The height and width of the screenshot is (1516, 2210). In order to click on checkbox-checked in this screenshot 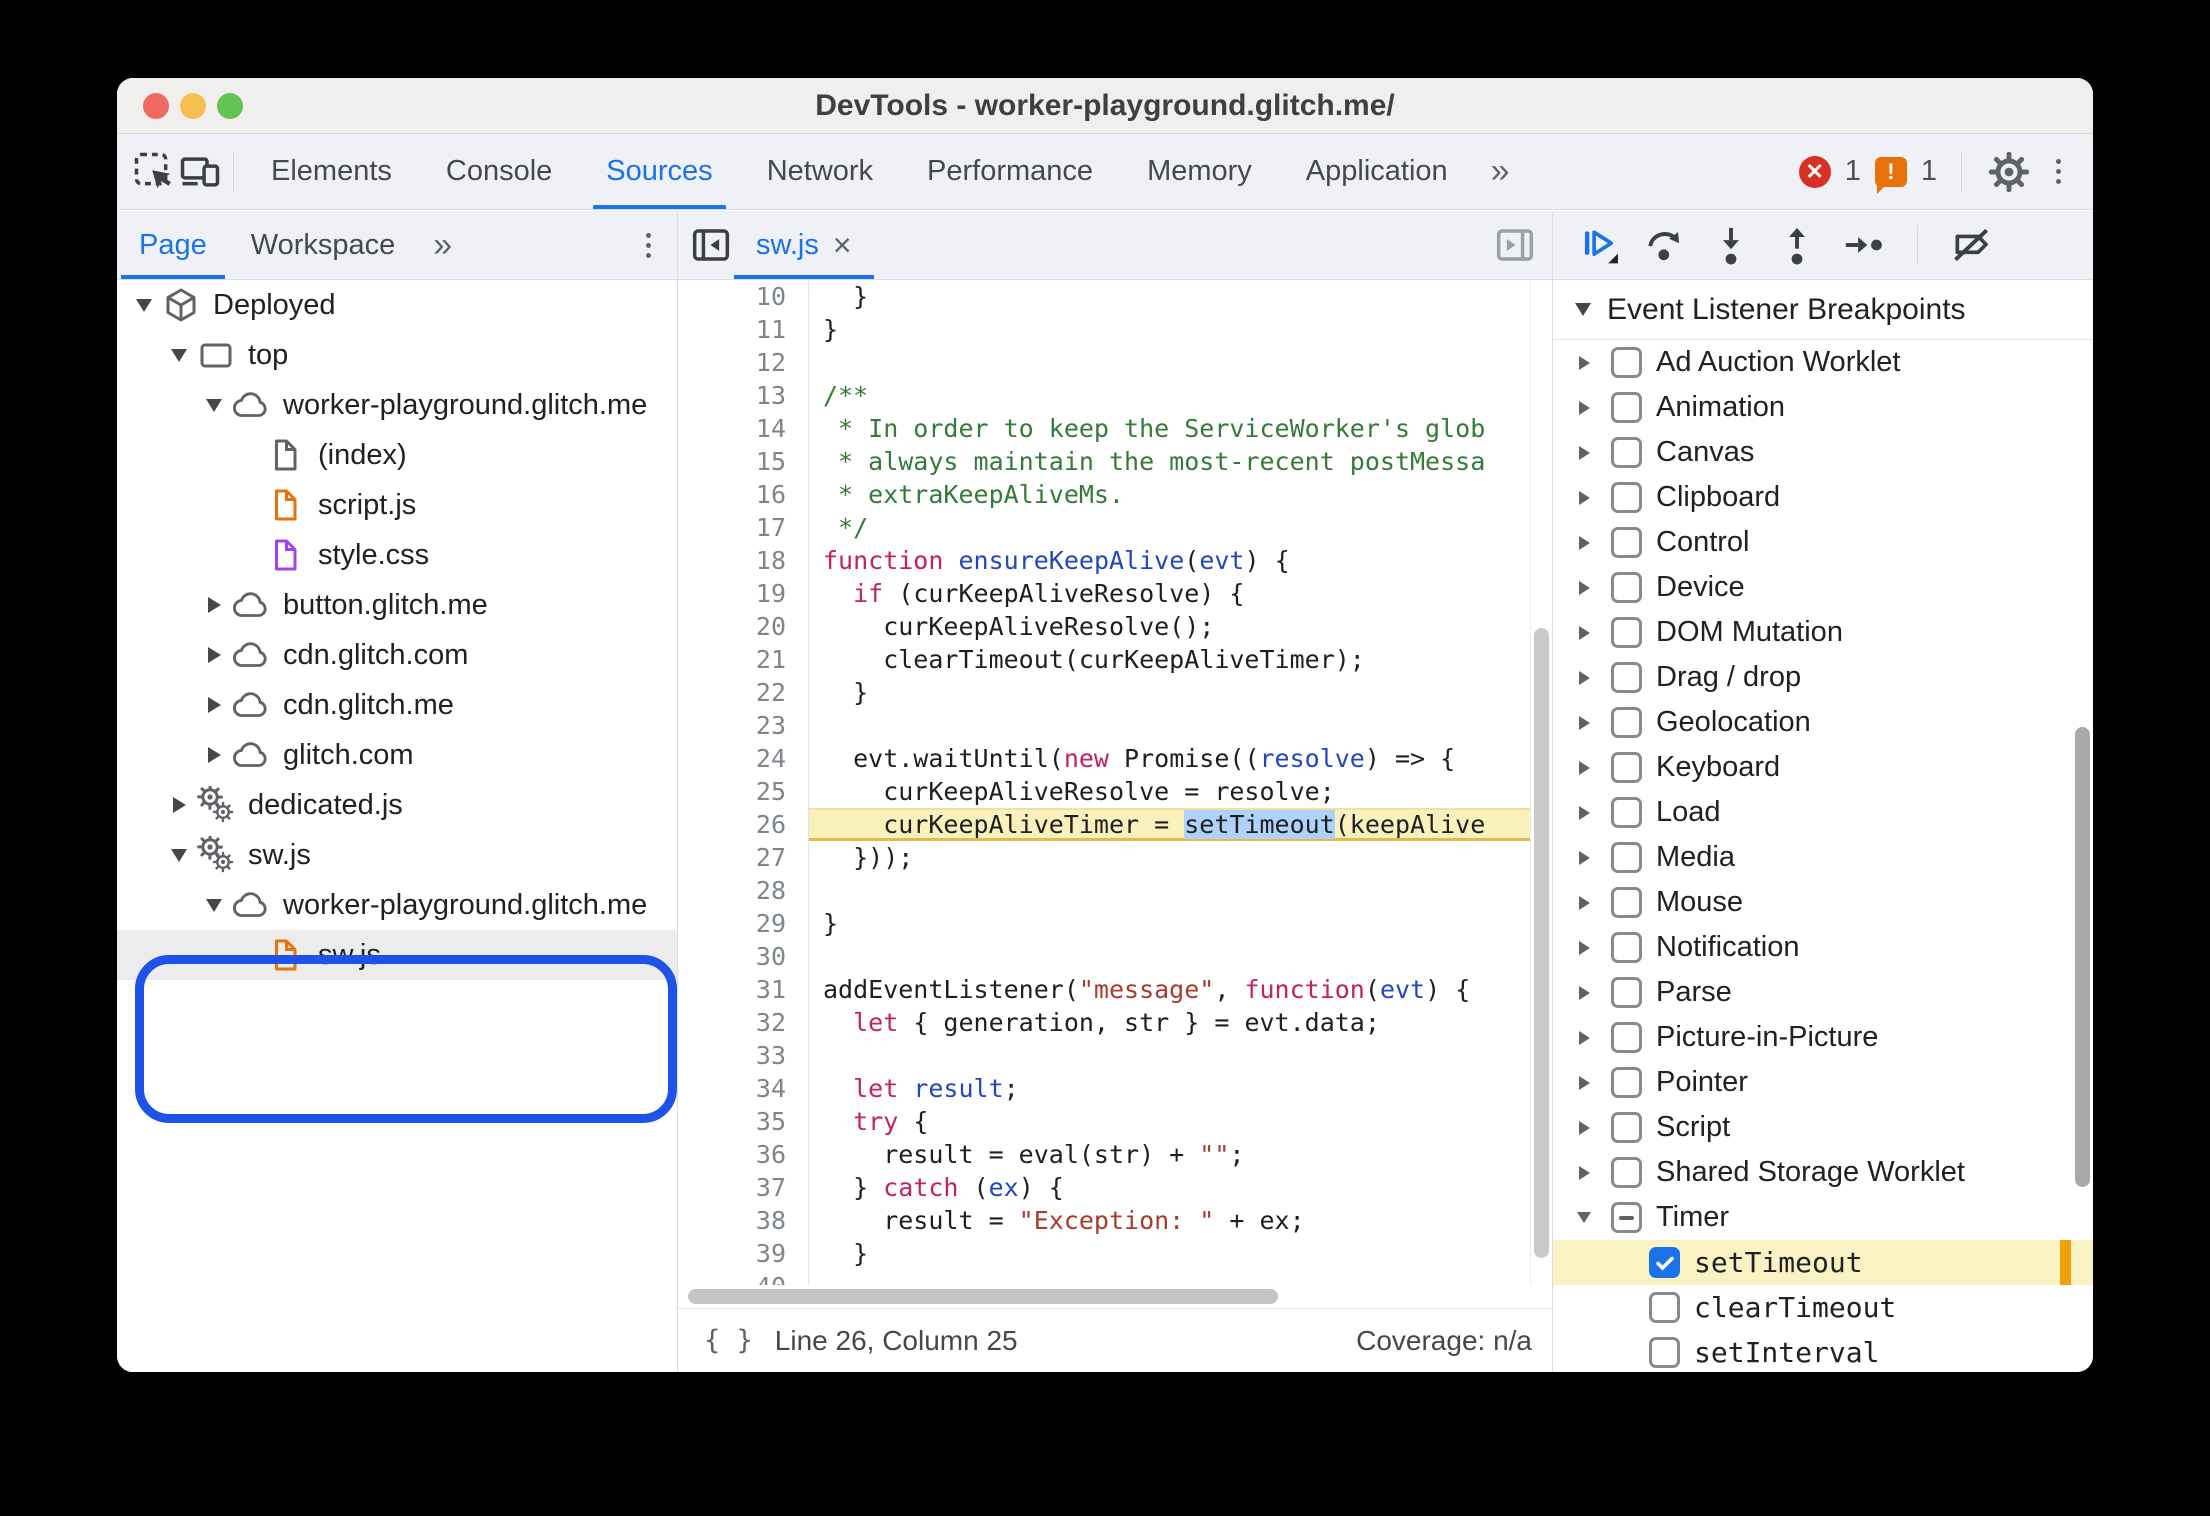, I will do `click(1664, 1262)`.